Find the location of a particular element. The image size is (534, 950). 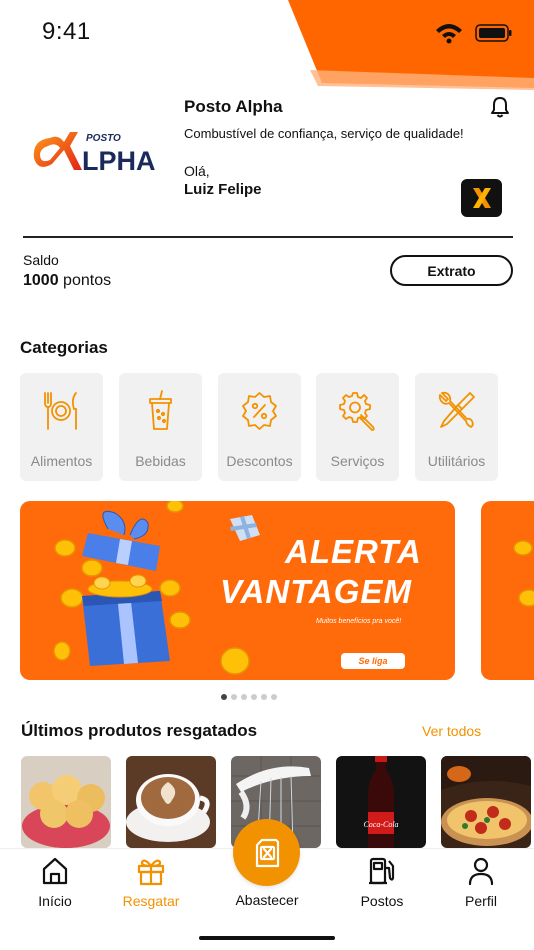

products-section-title: Últimos produtos resgatados is located at coordinates (139, 730).